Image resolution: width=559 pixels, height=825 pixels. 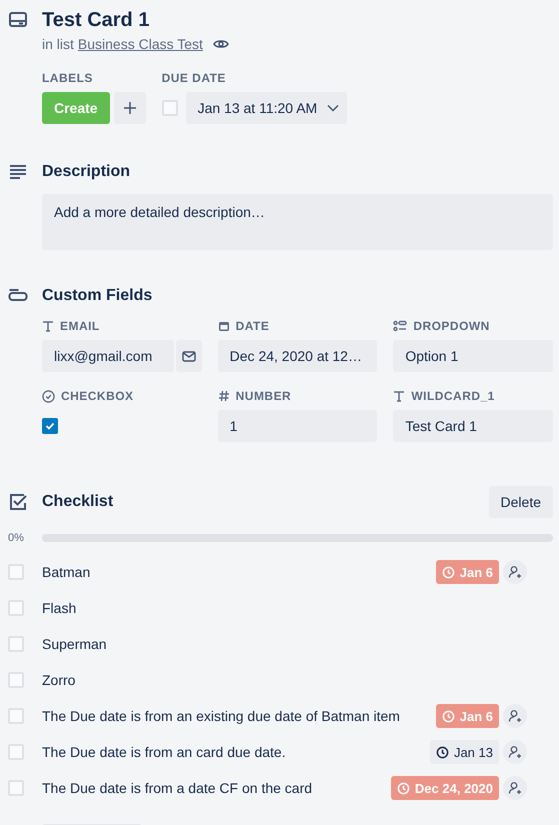 What do you see at coordinates (451, 326) in the screenshot?
I see `field-label: DROPDOWN` at bounding box center [451, 326].